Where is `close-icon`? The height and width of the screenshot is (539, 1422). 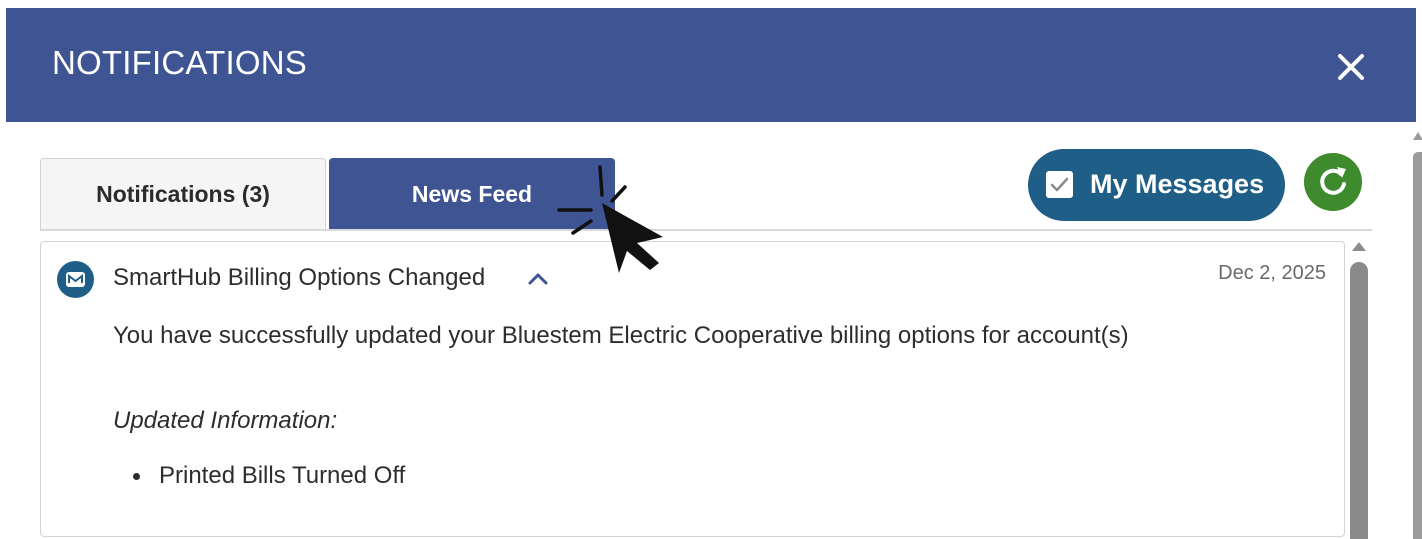
close-icon is located at coordinates (1351, 67).